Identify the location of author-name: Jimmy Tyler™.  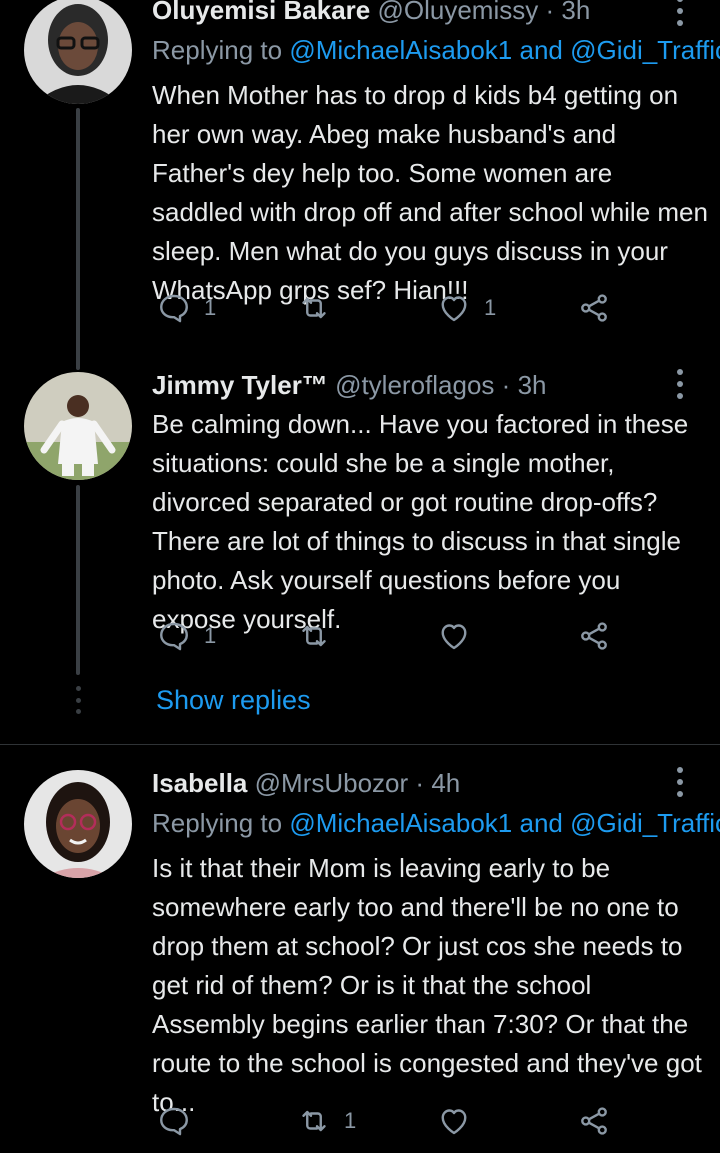
(240, 385).